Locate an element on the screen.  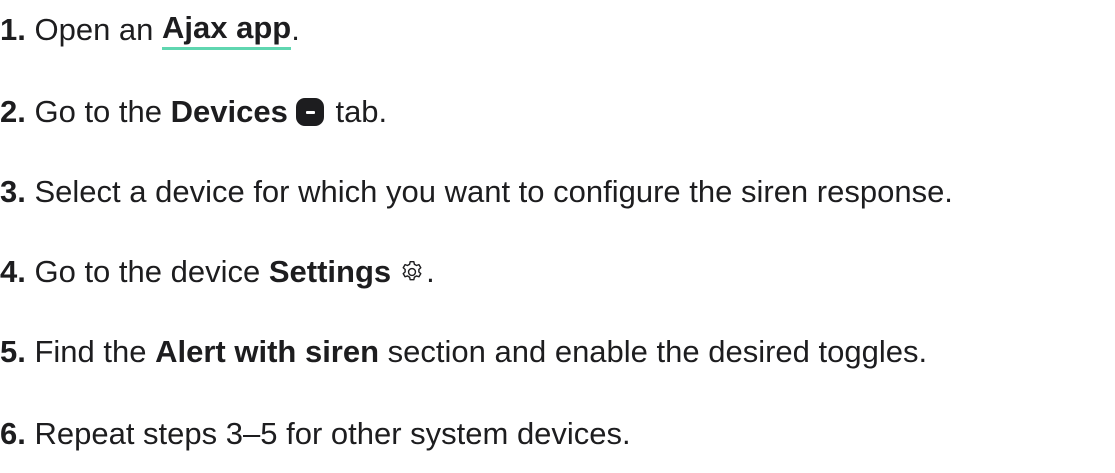
step-text: section and enable the desired toggles. is located at coordinates (653, 351).